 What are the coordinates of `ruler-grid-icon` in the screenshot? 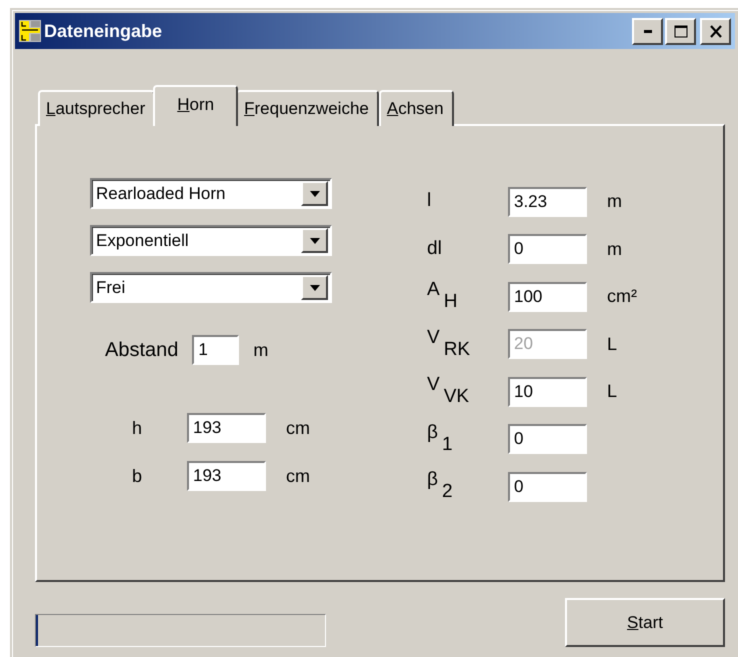 It's located at (30, 31).